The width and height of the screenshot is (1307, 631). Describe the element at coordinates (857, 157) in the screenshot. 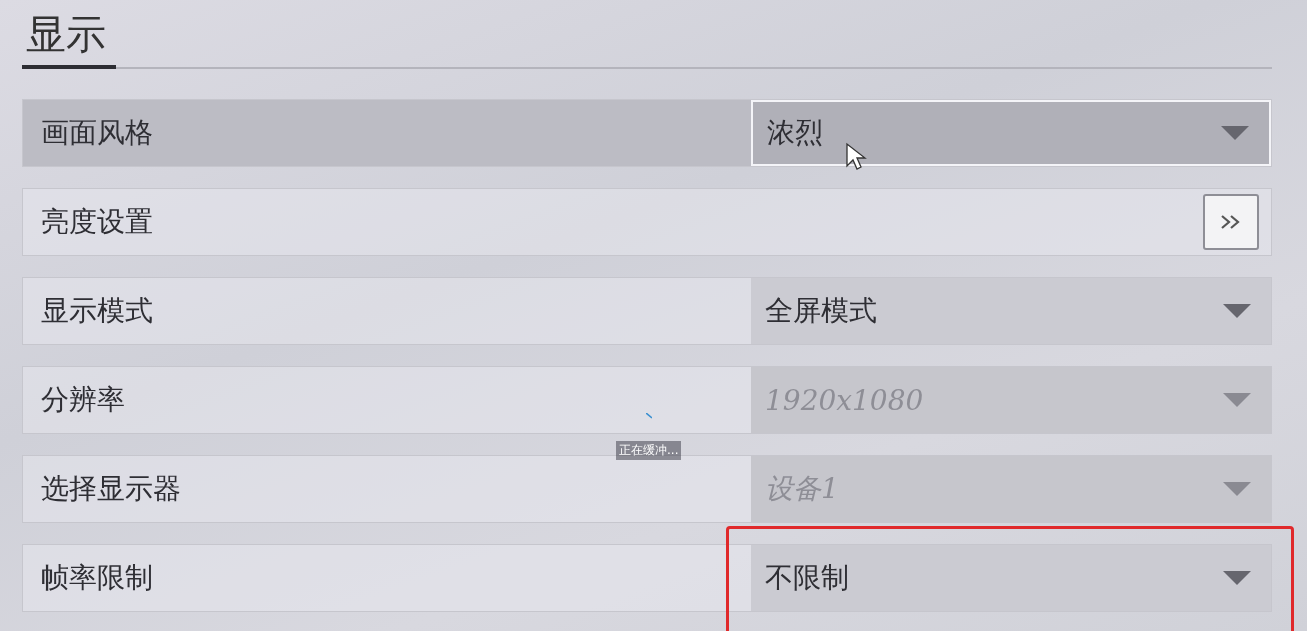

I see `mouse-cursor-icon` at that location.